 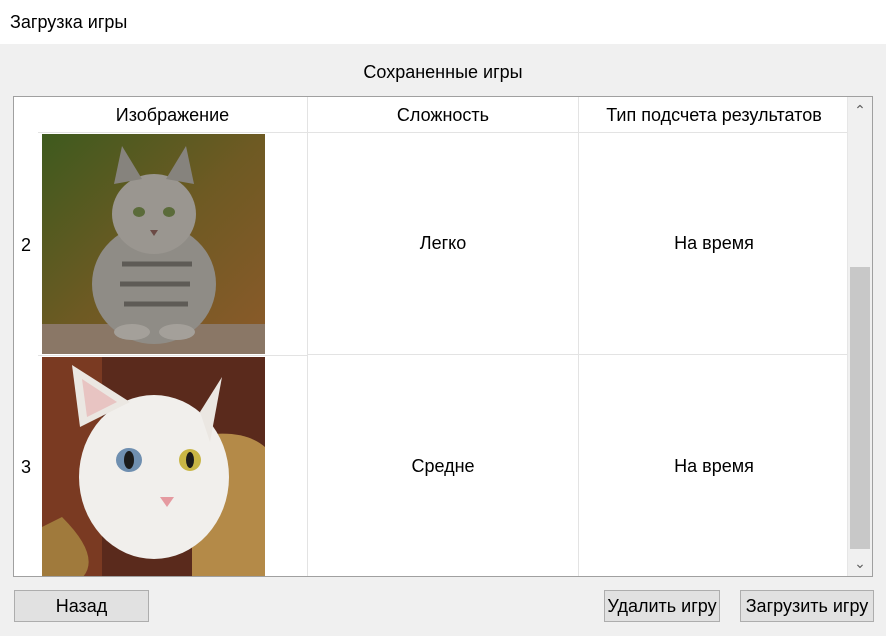 I want to click on column-header-scoring: Тип подсчета результатов, so click(x=714, y=115).